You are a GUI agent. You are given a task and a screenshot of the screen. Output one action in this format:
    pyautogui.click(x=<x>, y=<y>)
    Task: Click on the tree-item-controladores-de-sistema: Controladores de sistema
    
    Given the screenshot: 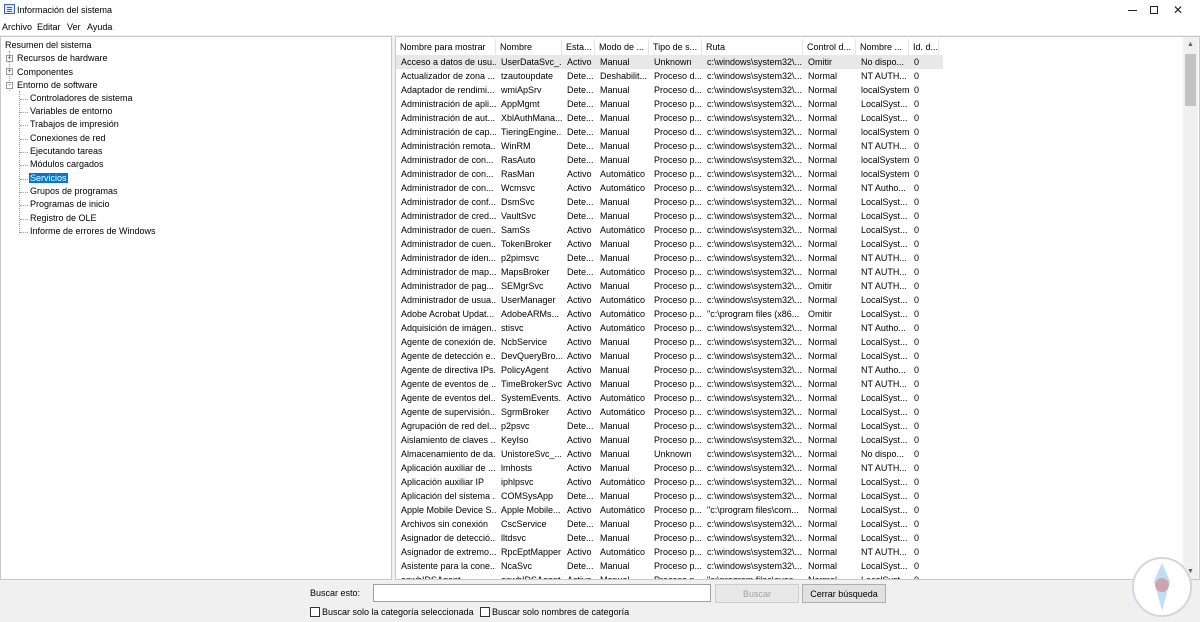 What is the action you would take?
    pyautogui.click(x=81, y=98)
    